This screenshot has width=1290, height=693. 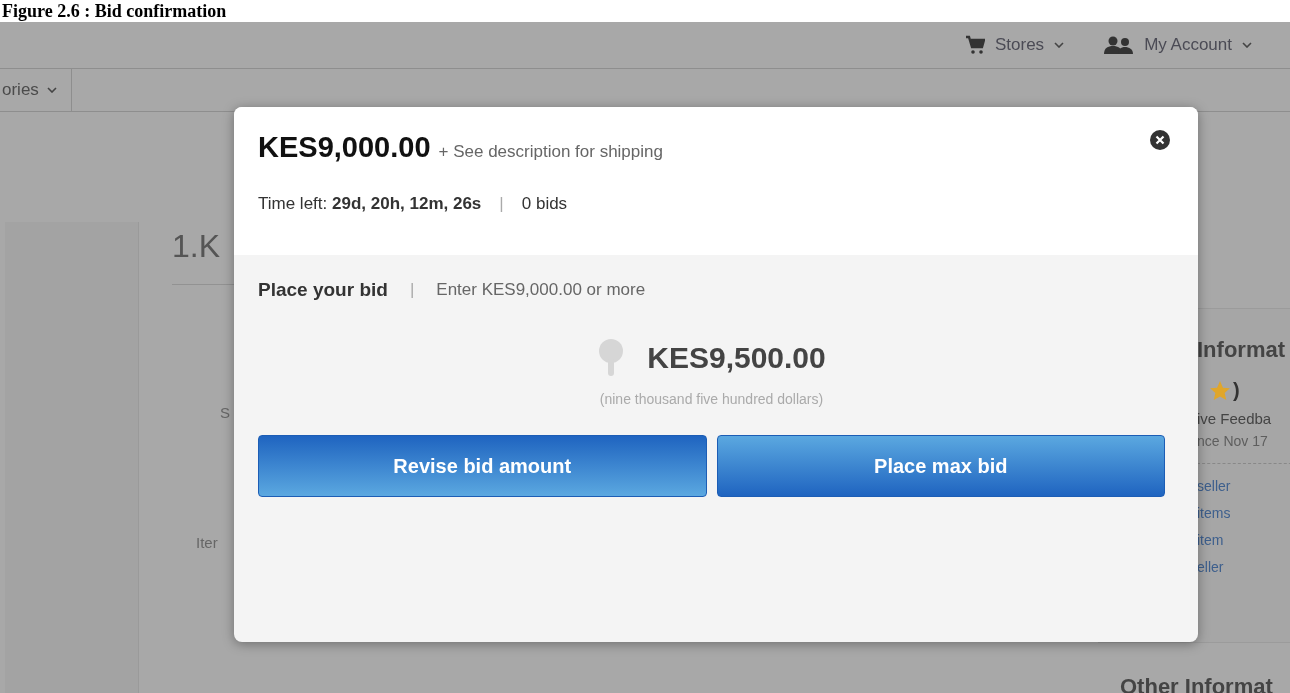 I want to click on seller-link: item, so click(x=1243, y=540).